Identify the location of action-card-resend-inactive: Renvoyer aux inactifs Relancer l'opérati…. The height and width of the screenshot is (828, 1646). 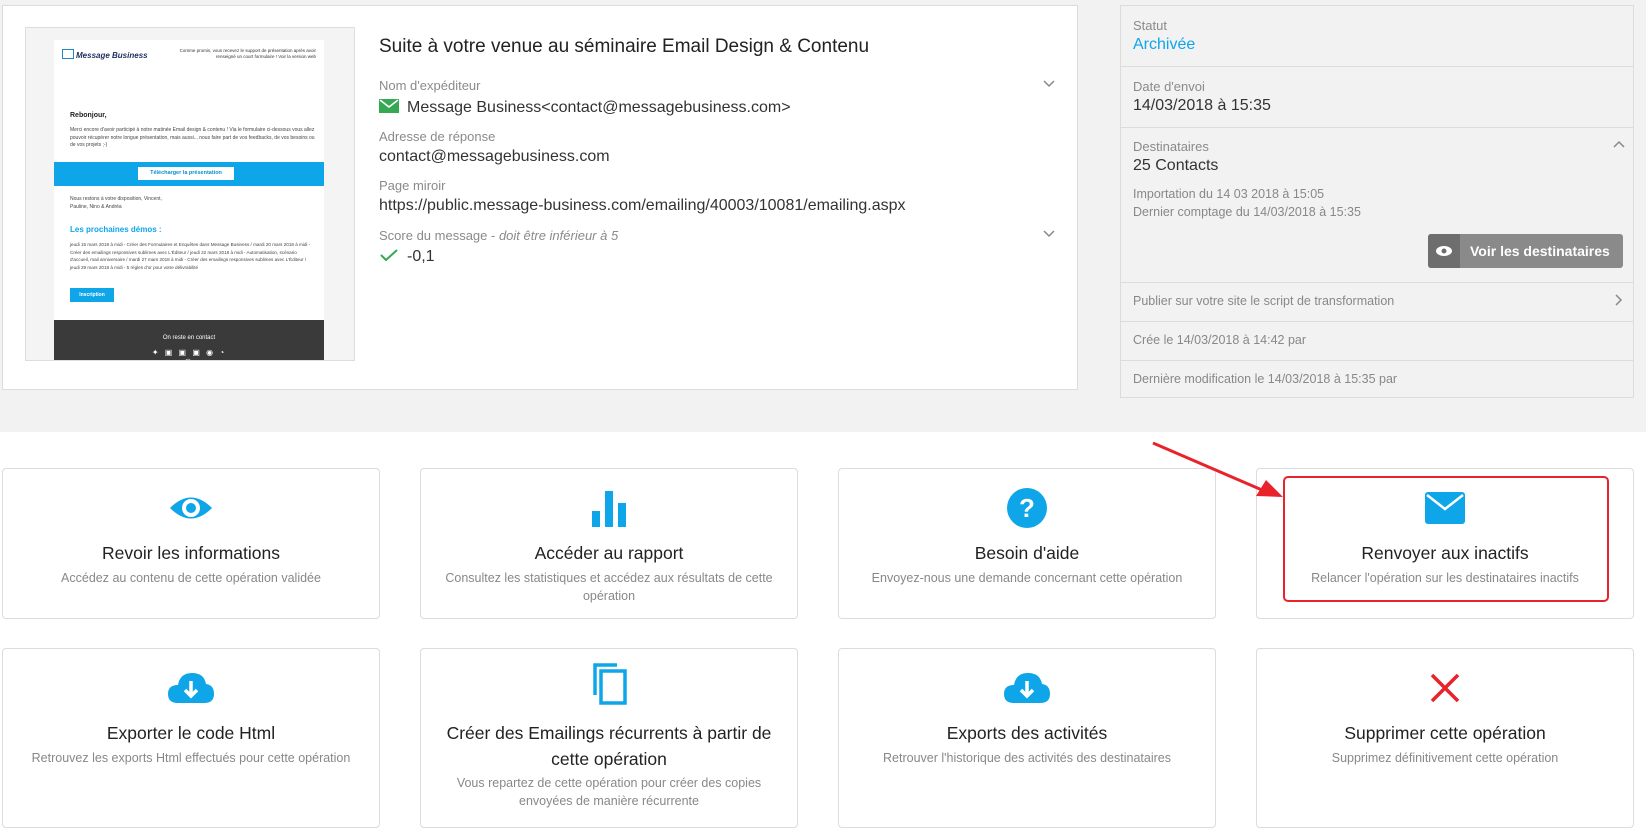
(1445, 543).